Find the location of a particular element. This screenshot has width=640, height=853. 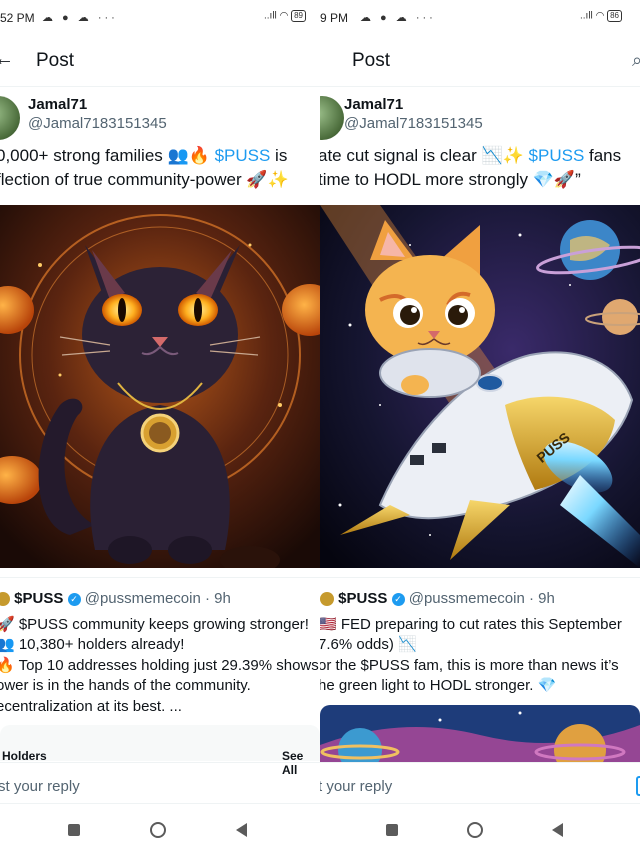

space-planets-illustration is located at coordinates (480, 733).